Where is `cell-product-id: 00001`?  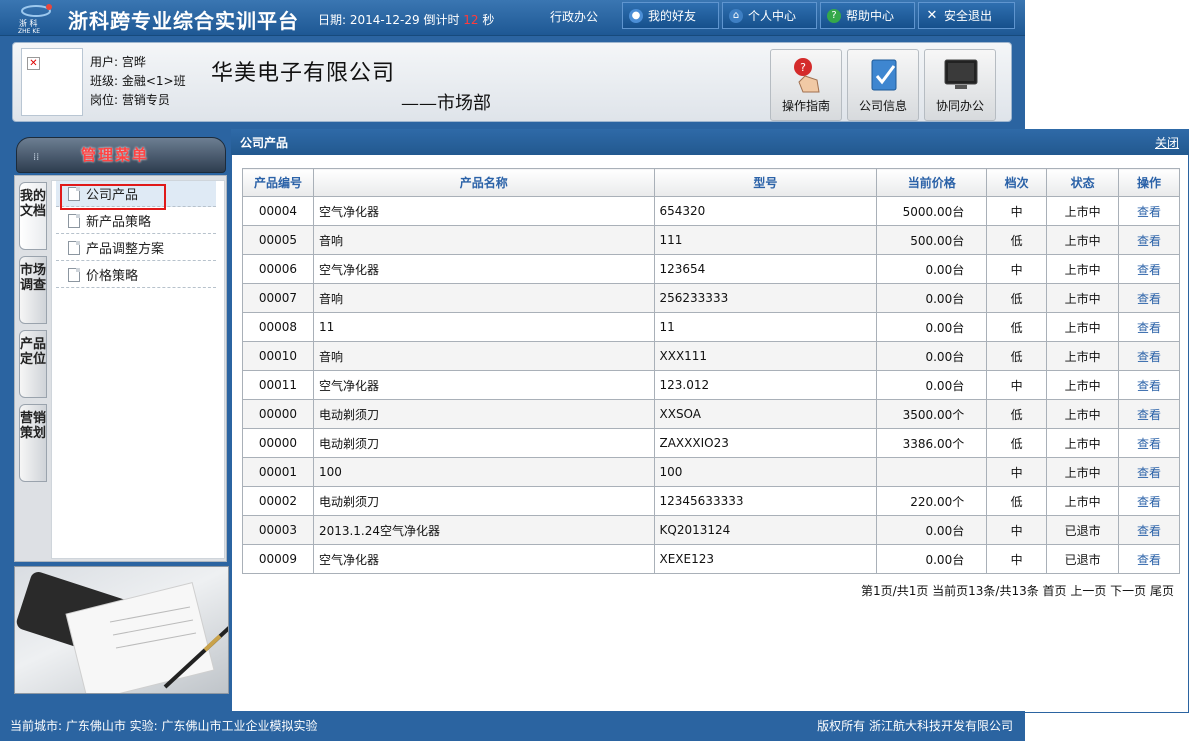 cell-product-id: 00001 is located at coordinates (278, 472).